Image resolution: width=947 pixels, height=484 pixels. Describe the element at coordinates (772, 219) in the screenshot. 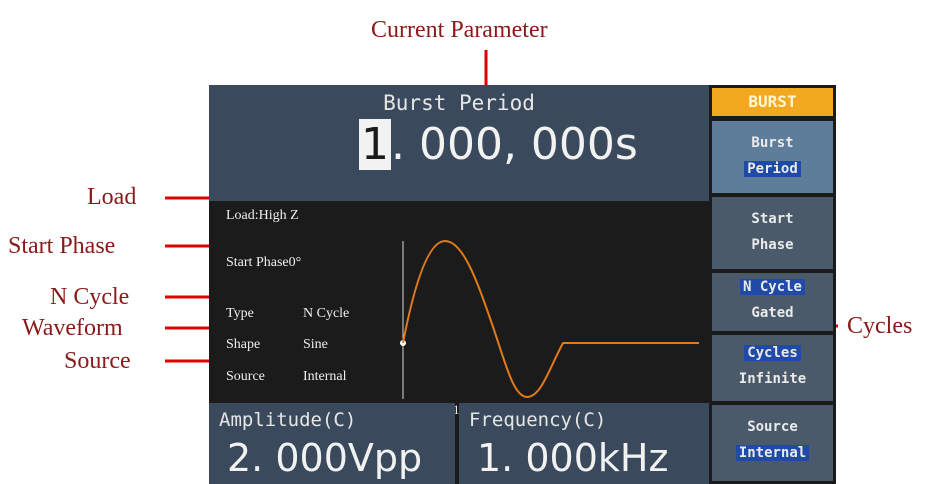

I see `softkey-start-phase-line1: Start` at that location.